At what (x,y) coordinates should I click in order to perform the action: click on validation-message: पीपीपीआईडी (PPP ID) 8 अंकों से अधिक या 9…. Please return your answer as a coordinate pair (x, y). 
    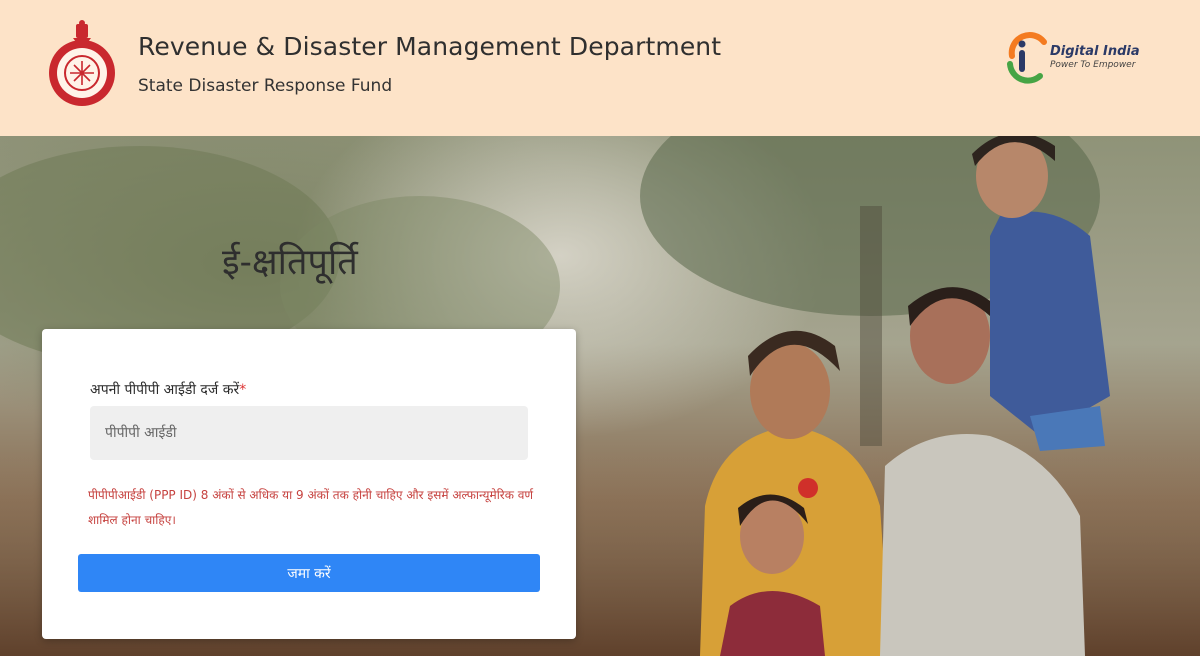
    Looking at the image, I should click on (311, 507).